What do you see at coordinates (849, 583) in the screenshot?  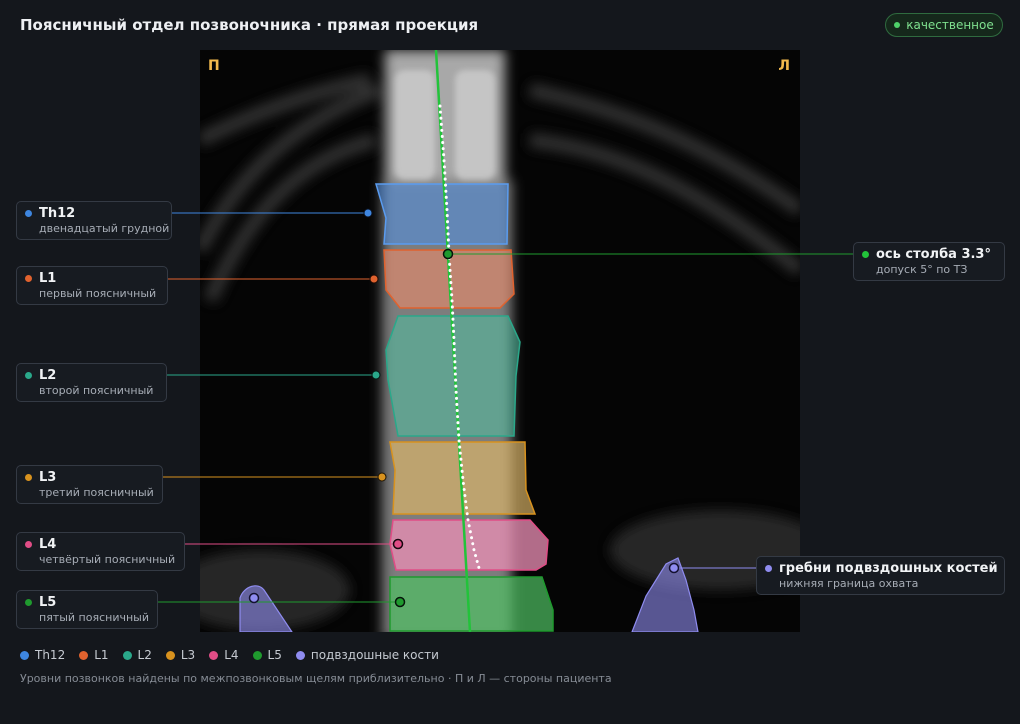 I see `iliac-label-sub: нижняя граница охвата` at bounding box center [849, 583].